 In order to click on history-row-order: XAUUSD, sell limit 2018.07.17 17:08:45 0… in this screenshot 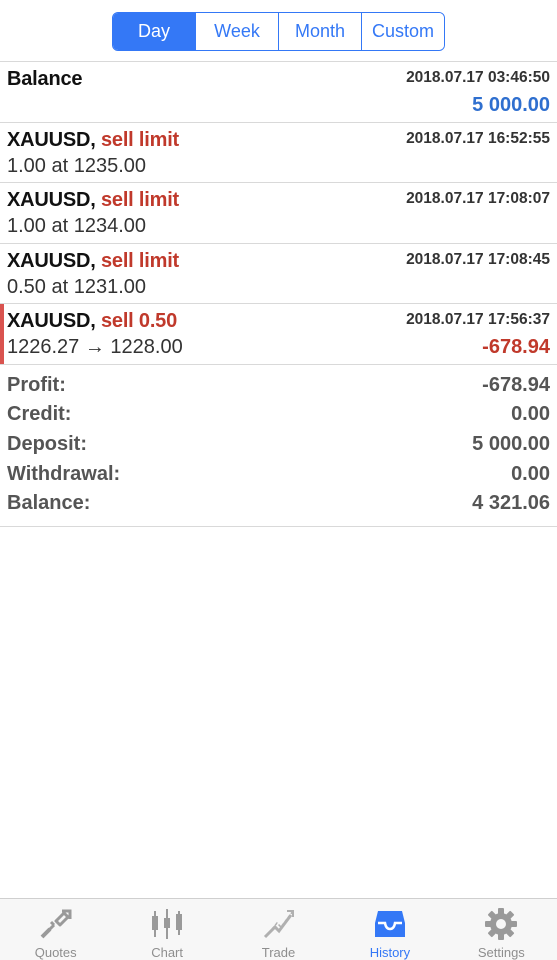, I will do `click(278, 274)`.